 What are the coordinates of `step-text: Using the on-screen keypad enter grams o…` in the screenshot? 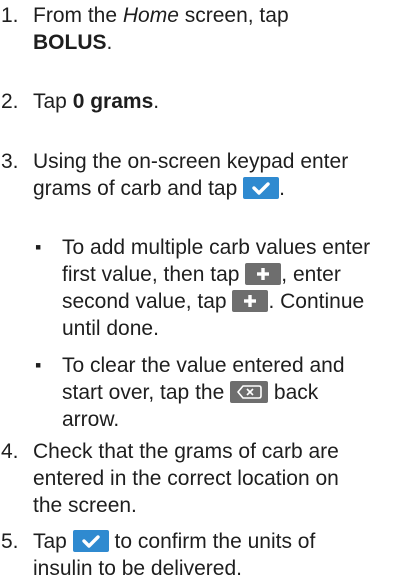 It's located at (222, 175).